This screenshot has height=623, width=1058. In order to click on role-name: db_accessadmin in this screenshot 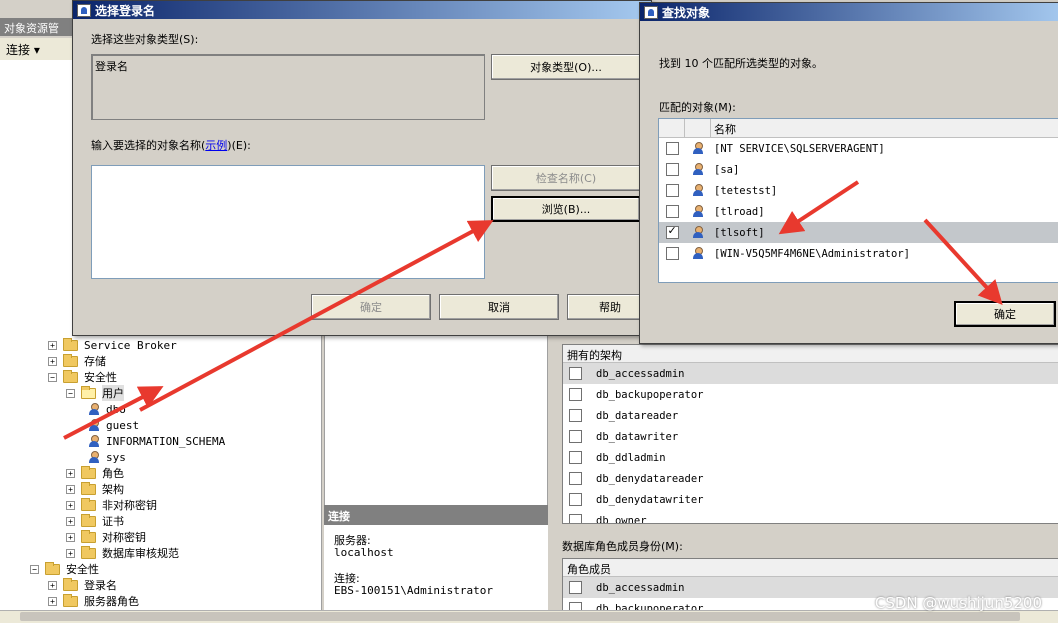, I will do `click(640, 587)`.